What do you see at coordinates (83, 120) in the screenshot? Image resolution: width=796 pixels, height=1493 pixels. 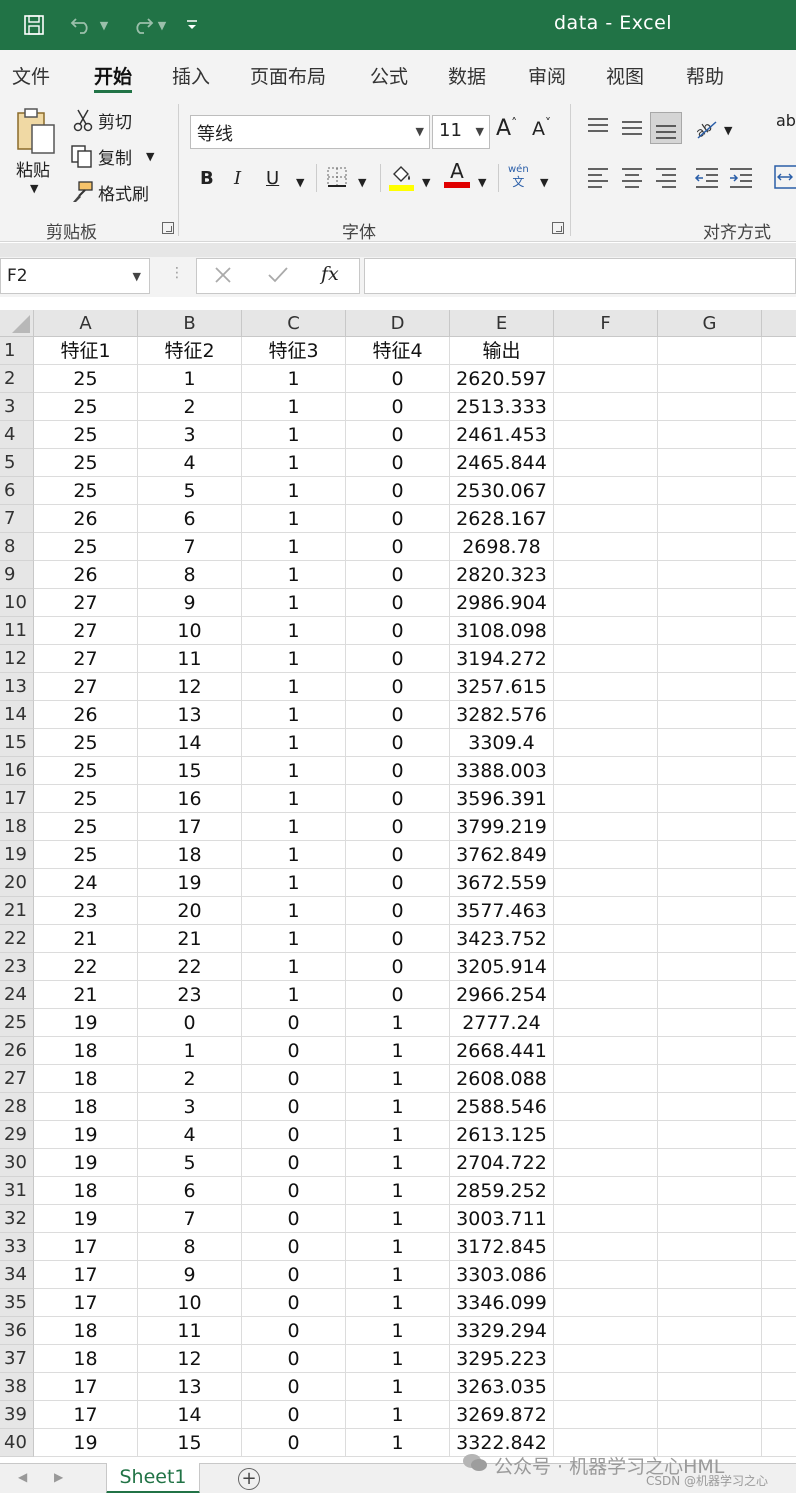 I see `cut-icon` at bounding box center [83, 120].